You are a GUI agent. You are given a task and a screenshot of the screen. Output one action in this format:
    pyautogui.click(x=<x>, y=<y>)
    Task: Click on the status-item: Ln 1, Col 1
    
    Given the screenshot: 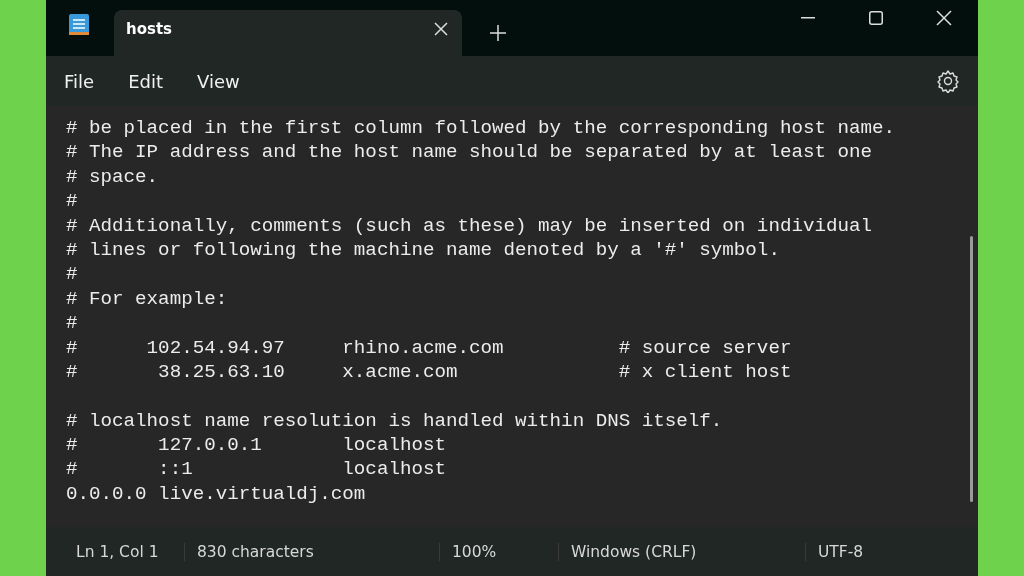 What is the action you would take?
    pyautogui.click(x=117, y=551)
    